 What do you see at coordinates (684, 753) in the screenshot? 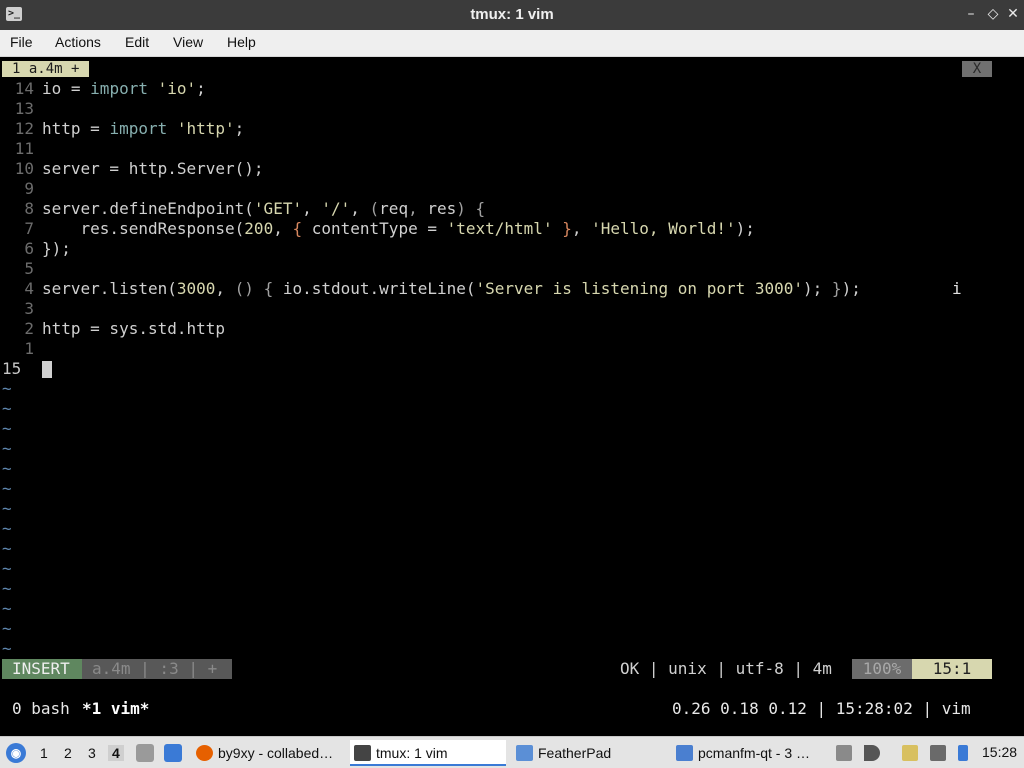
I see `folder-icon` at bounding box center [684, 753].